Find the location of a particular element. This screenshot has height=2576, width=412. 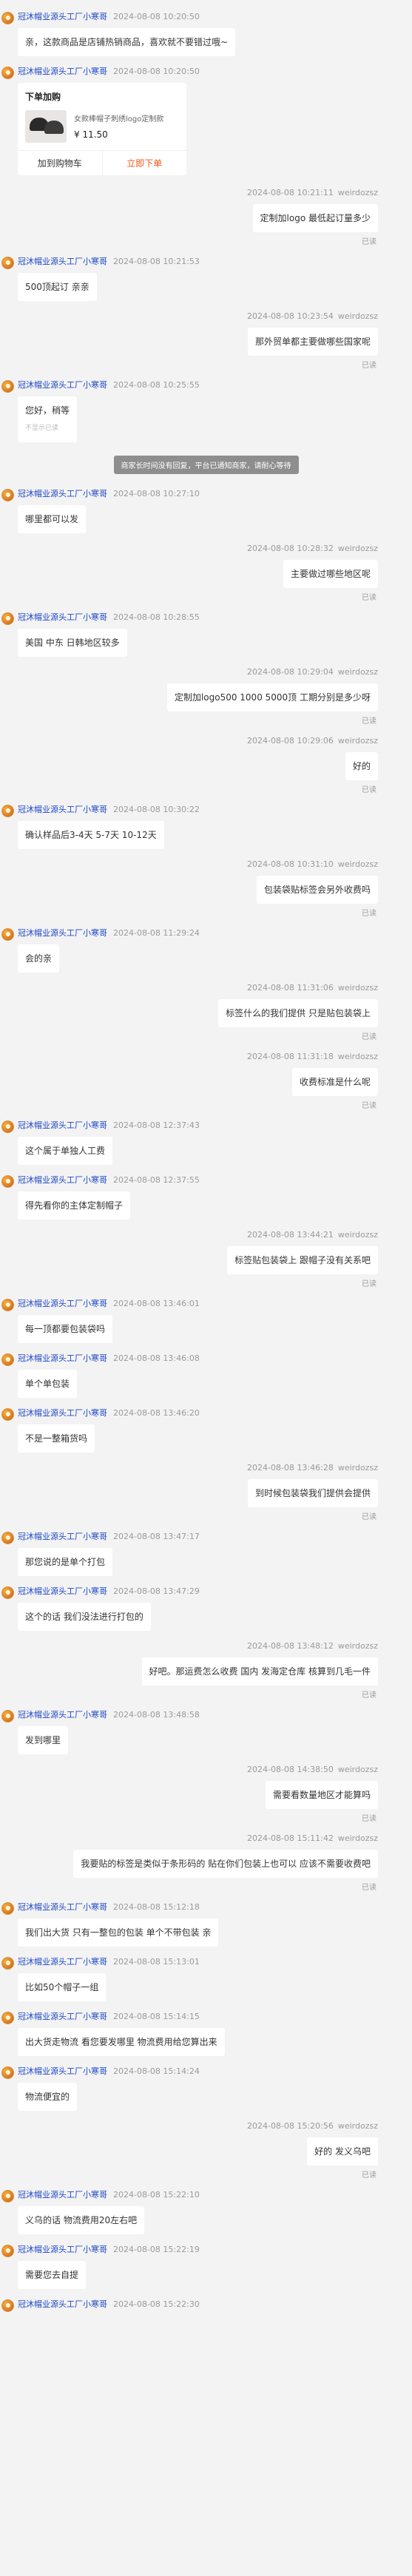

message-meta: 2024-08-08 10:23:54 weirdozsz is located at coordinates (189, 316).